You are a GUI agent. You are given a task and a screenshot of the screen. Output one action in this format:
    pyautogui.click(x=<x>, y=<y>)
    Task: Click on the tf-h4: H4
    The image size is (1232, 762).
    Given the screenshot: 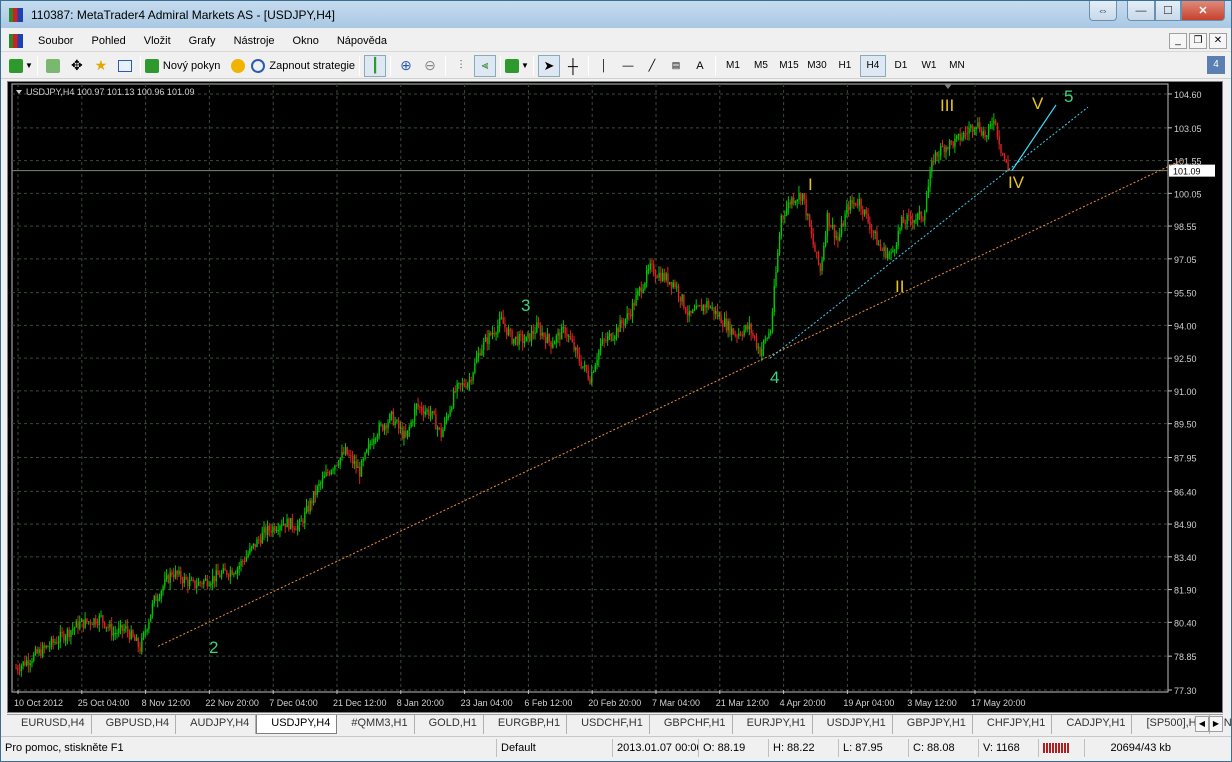 What is the action you would take?
    pyautogui.click(x=872, y=65)
    